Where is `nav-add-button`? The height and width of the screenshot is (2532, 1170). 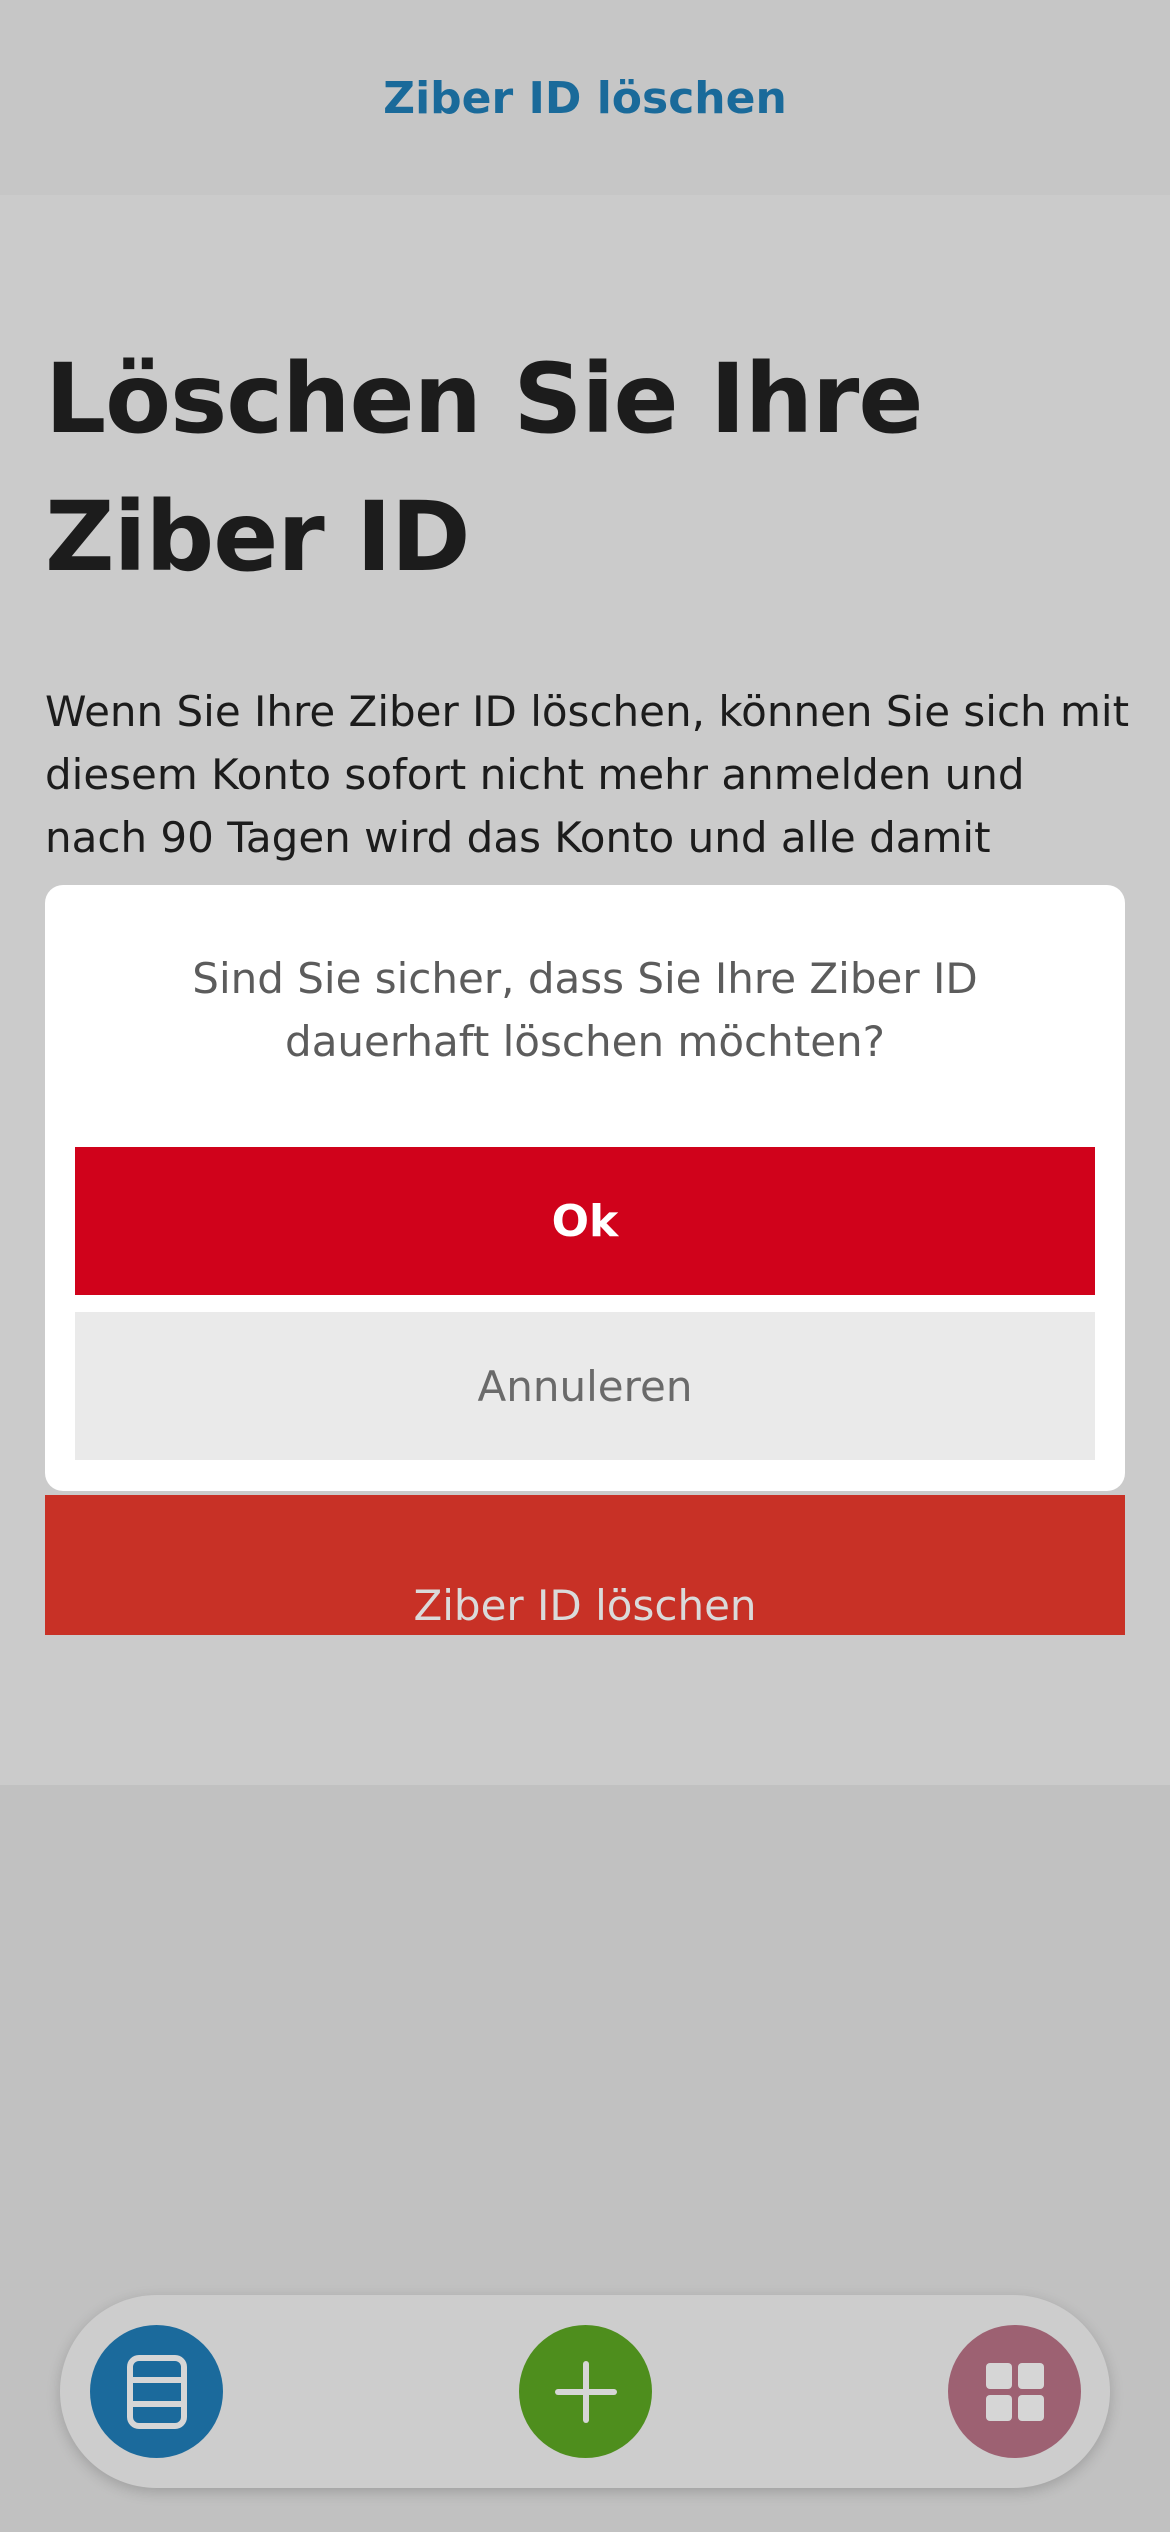 nav-add-button is located at coordinates (585, 2391).